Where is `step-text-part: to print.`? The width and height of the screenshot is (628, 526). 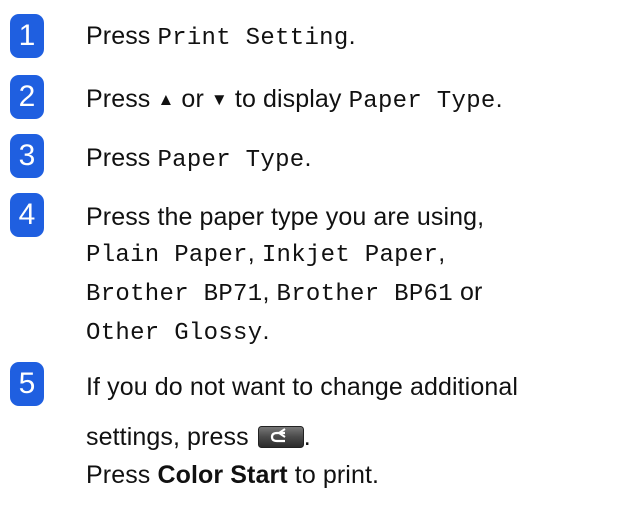 step-text-part: to print. is located at coordinates (333, 475).